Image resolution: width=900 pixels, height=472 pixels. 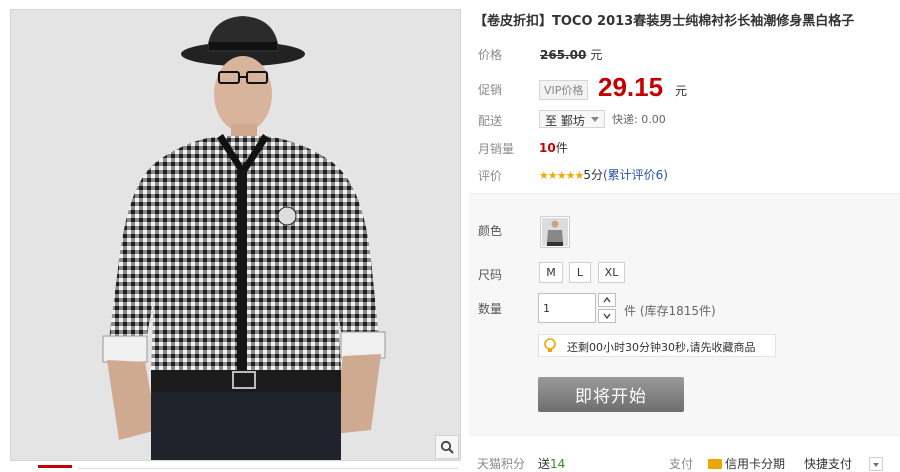 What do you see at coordinates (755, 464) in the screenshot?
I see `installment-text: 信用卡分期` at bounding box center [755, 464].